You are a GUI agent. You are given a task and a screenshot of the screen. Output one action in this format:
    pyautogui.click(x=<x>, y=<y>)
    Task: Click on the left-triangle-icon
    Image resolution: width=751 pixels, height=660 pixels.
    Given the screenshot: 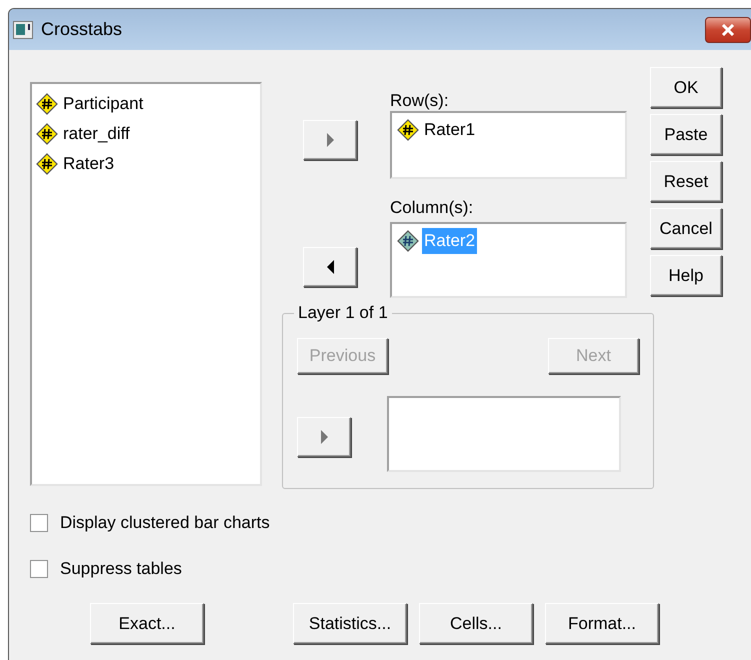 What is the action you would take?
    pyautogui.click(x=330, y=267)
    